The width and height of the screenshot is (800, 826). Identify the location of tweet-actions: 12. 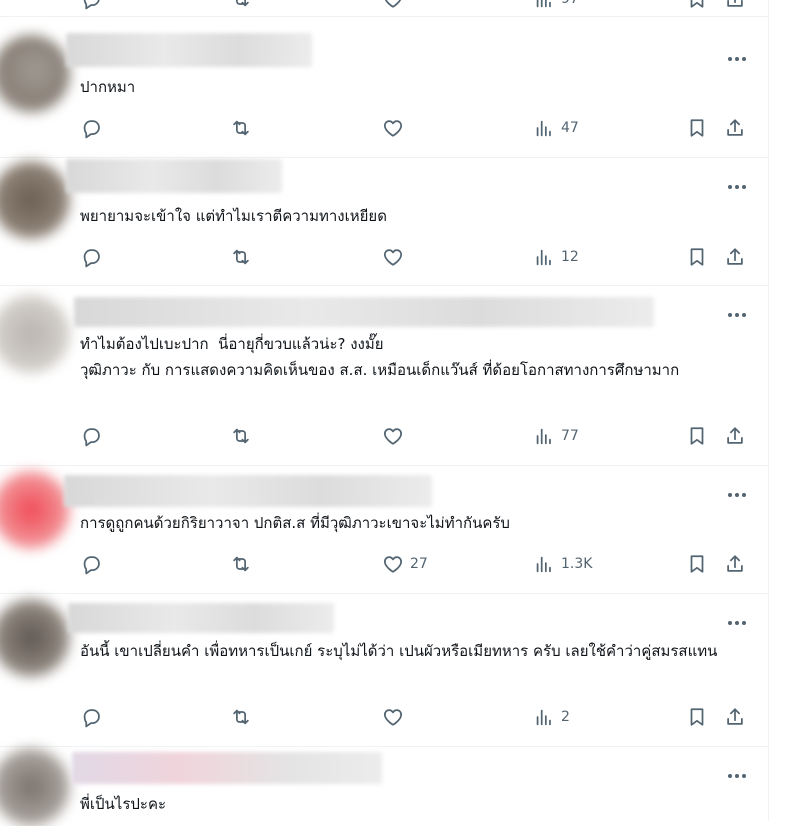
(420, 257).